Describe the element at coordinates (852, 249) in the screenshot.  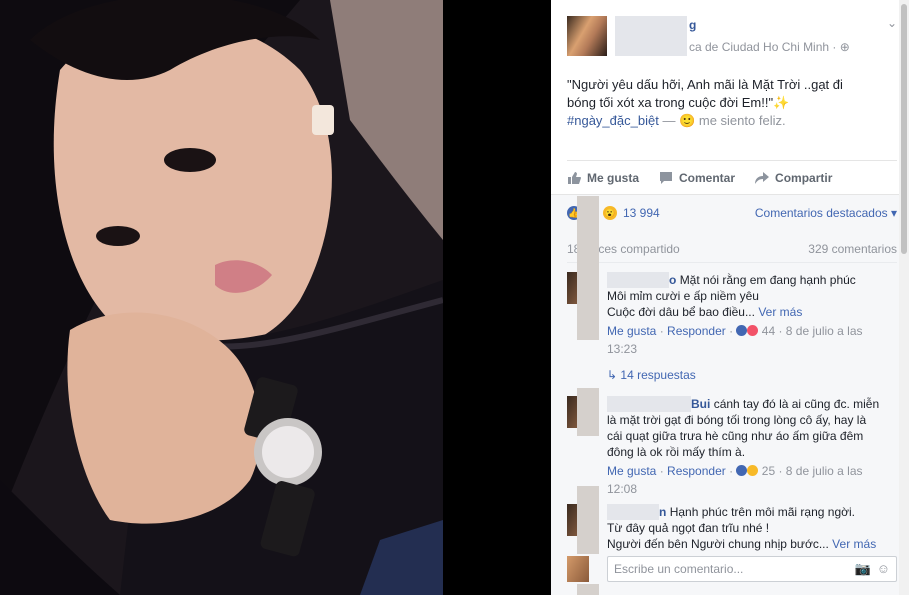
I see `comment-count: 329 comentarios` at that location.